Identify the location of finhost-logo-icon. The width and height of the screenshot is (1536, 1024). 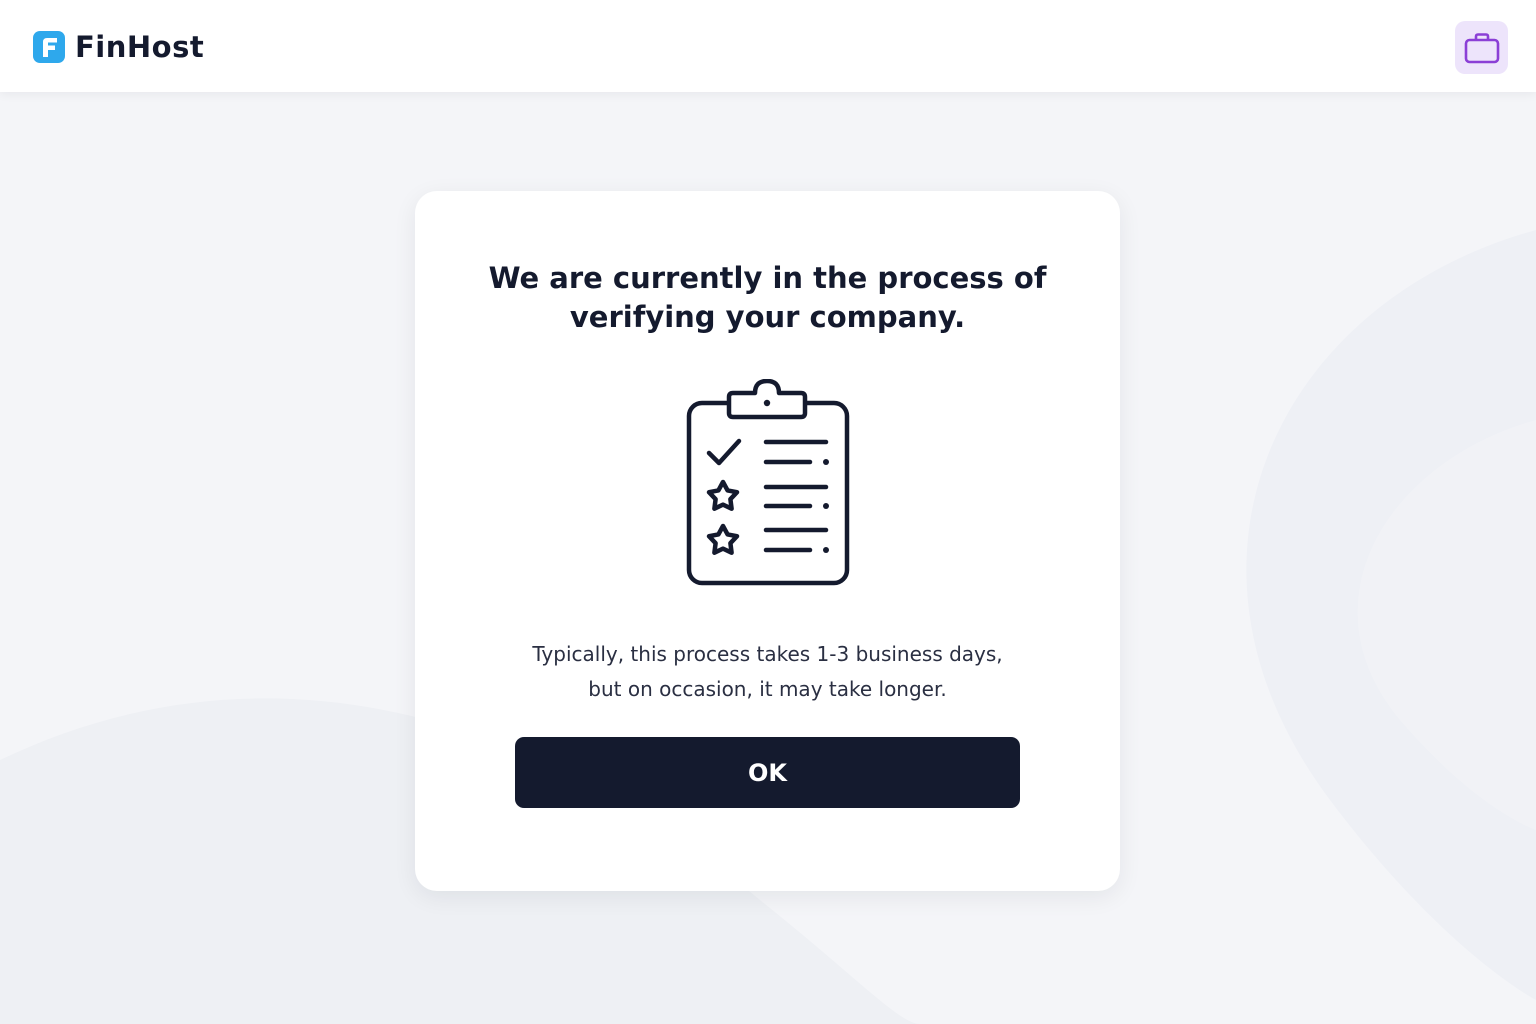
(49, 47).